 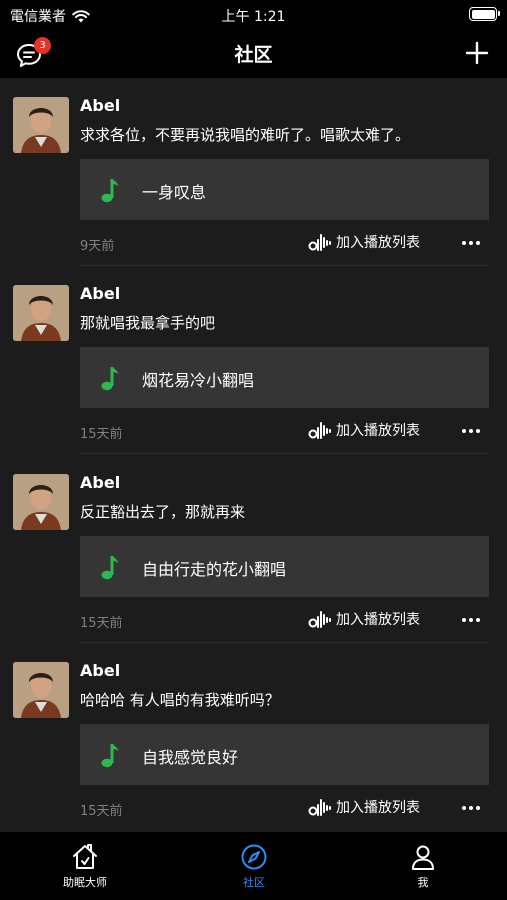 I want to click on home-icon, so click(x=85, y=856).